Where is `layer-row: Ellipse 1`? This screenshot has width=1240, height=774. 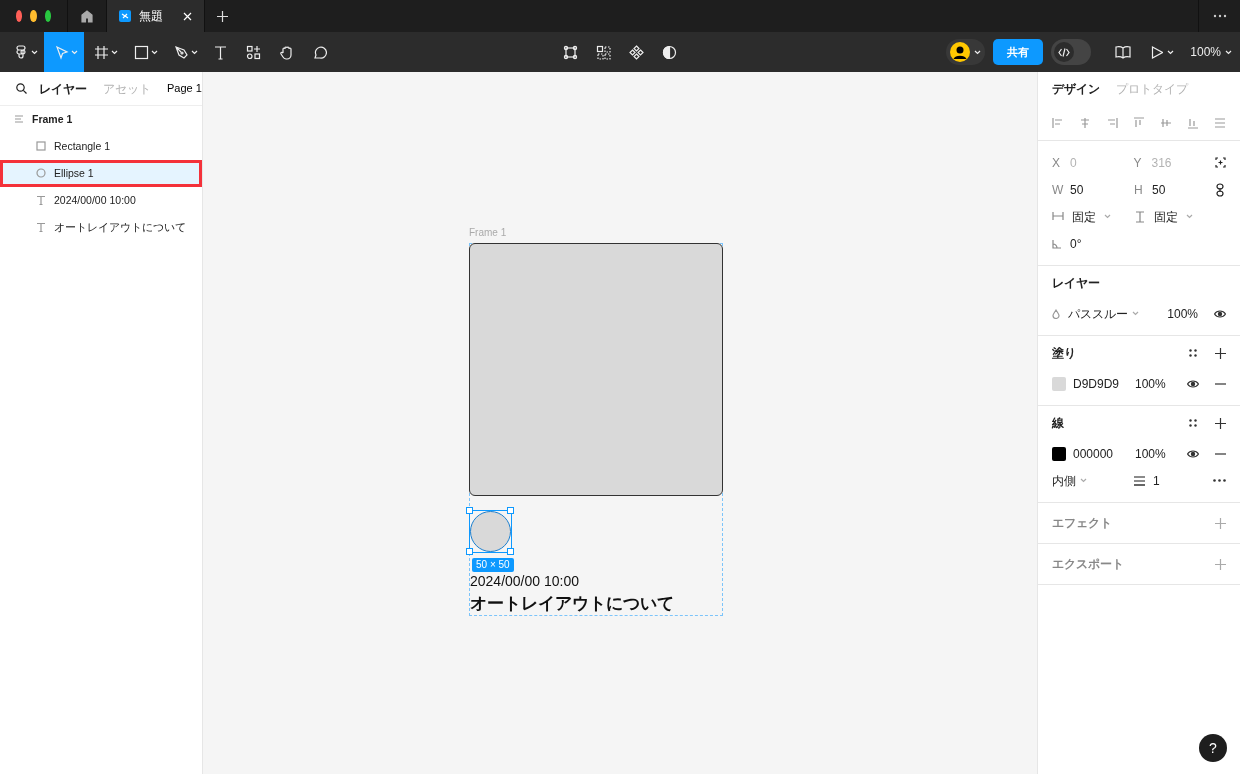 layer-row: Ellipse 1 is located at coordinates (101, 173).